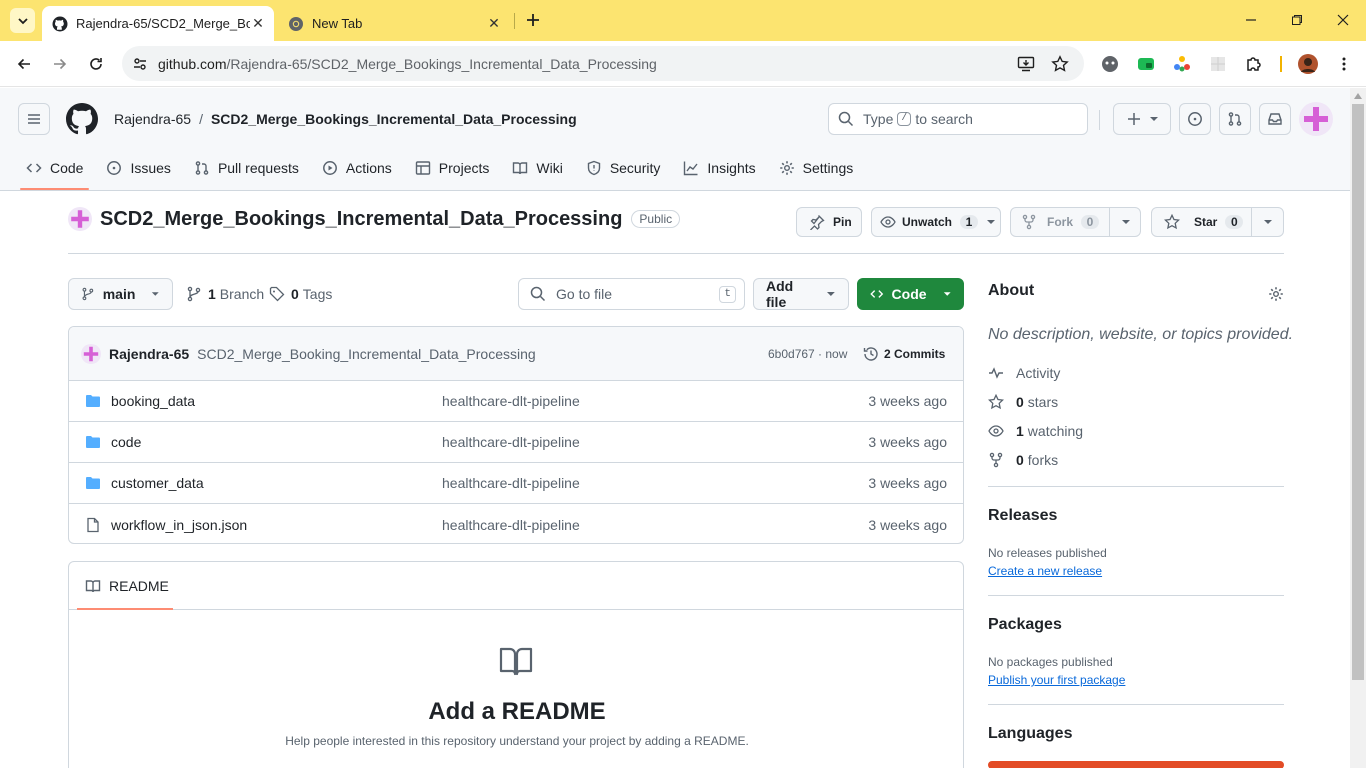 This screenshot has height=768, width=1366. Describe the element at coordinates (1195, 119) in the screenshot. I see `issues-button` at that location.